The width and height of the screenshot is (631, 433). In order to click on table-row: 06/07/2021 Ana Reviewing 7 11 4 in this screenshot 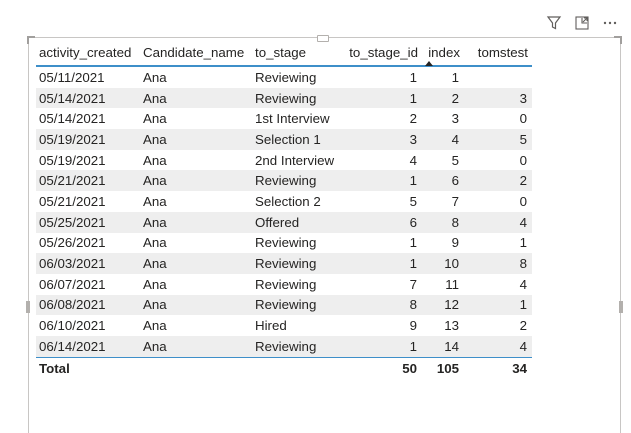, I will do `click(284, 284)`.